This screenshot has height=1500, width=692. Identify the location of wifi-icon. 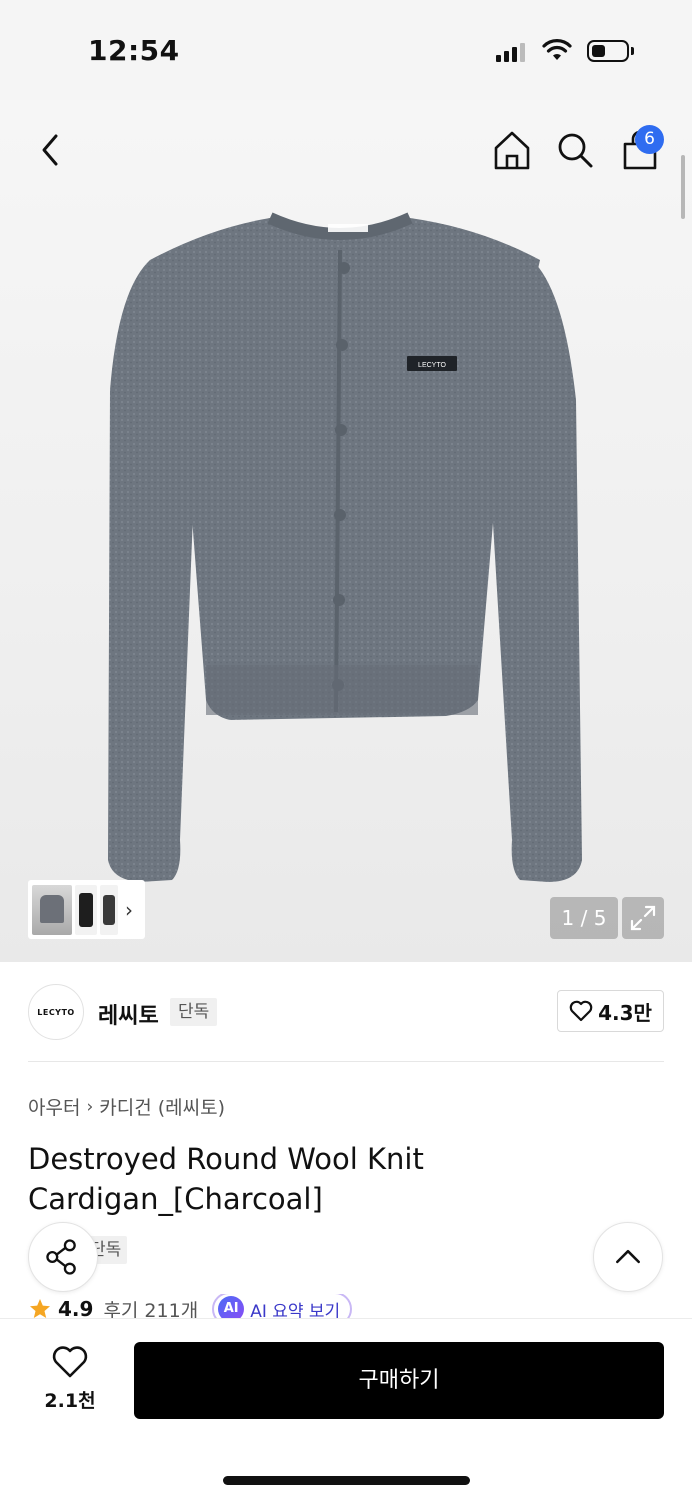
(557, 49).